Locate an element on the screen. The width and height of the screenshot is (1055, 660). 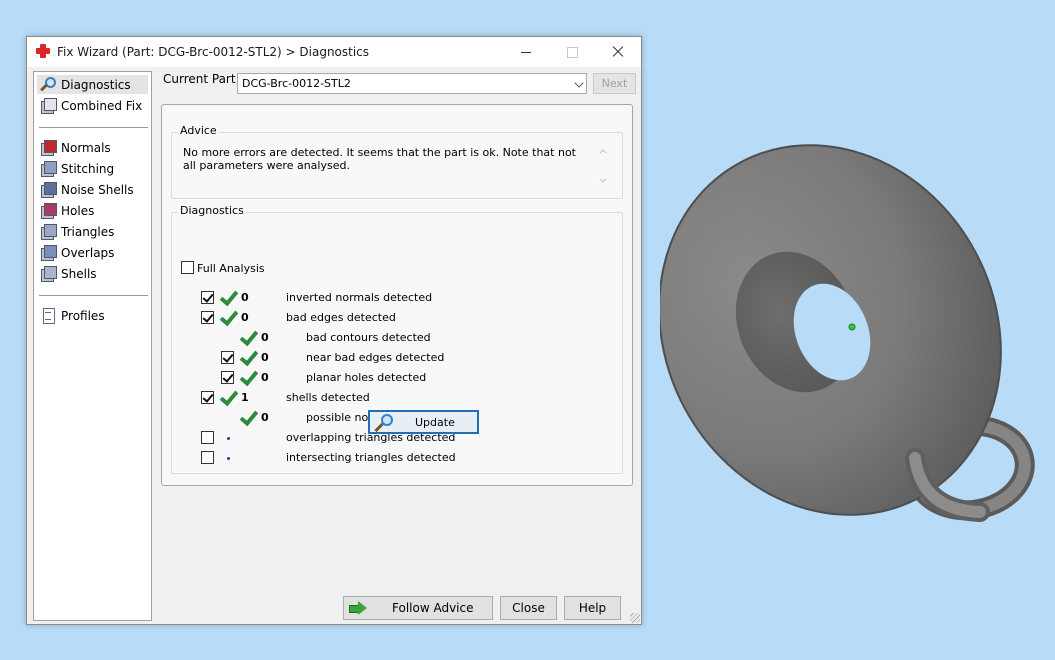
inverted-normals-checkbox is located at coordinates (207, 297).